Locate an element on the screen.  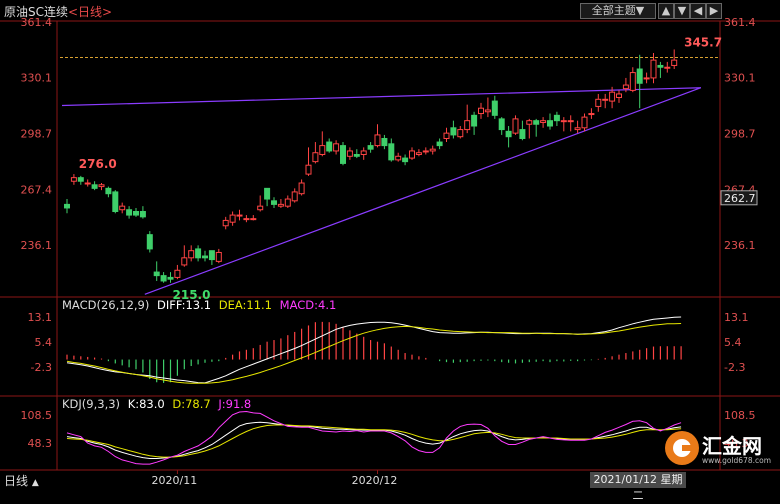
chart-header: 原油SC连续<日线> is located at coordinates (58, 11).